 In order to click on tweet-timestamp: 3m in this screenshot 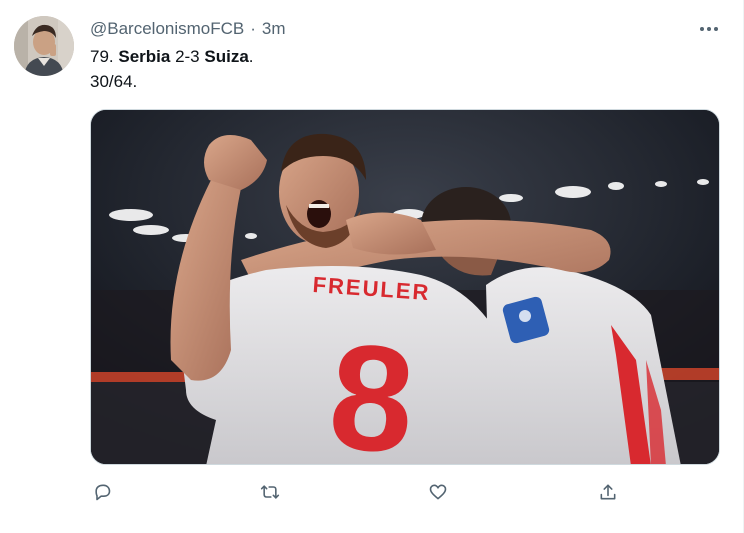, I will do `click(274, 29)`.